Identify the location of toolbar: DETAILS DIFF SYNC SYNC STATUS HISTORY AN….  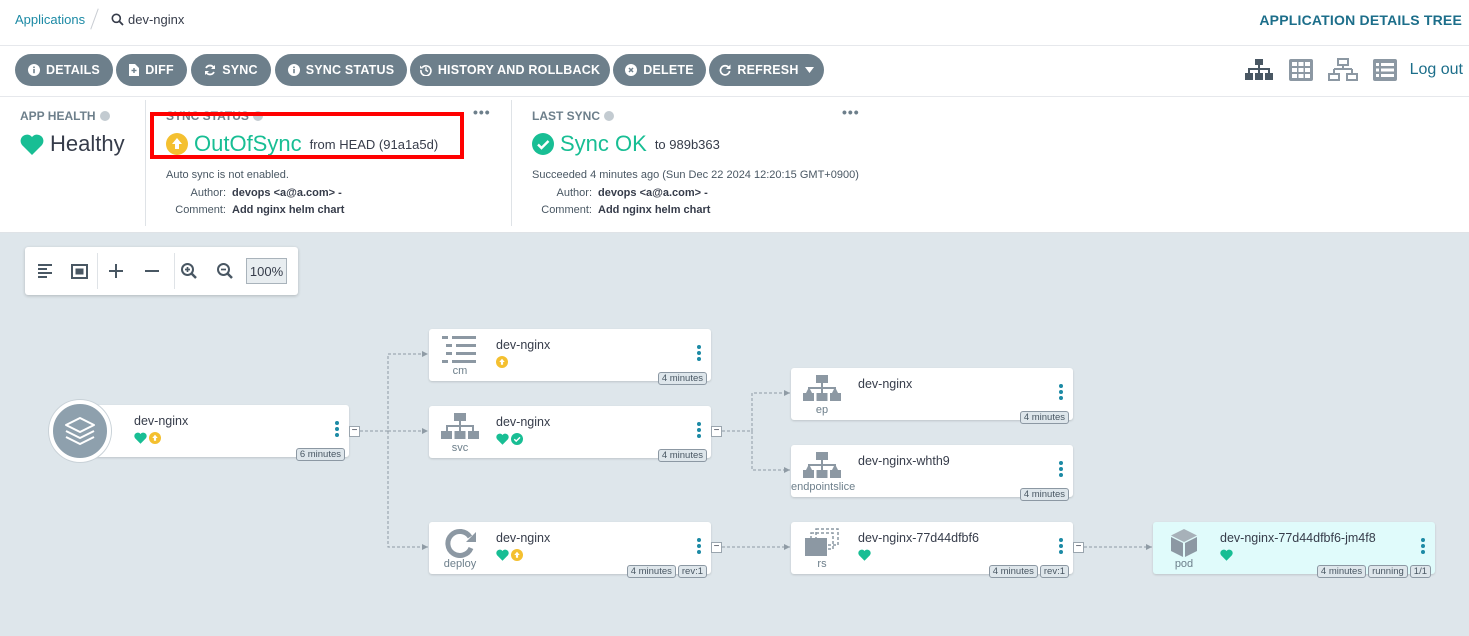
(734, 71).